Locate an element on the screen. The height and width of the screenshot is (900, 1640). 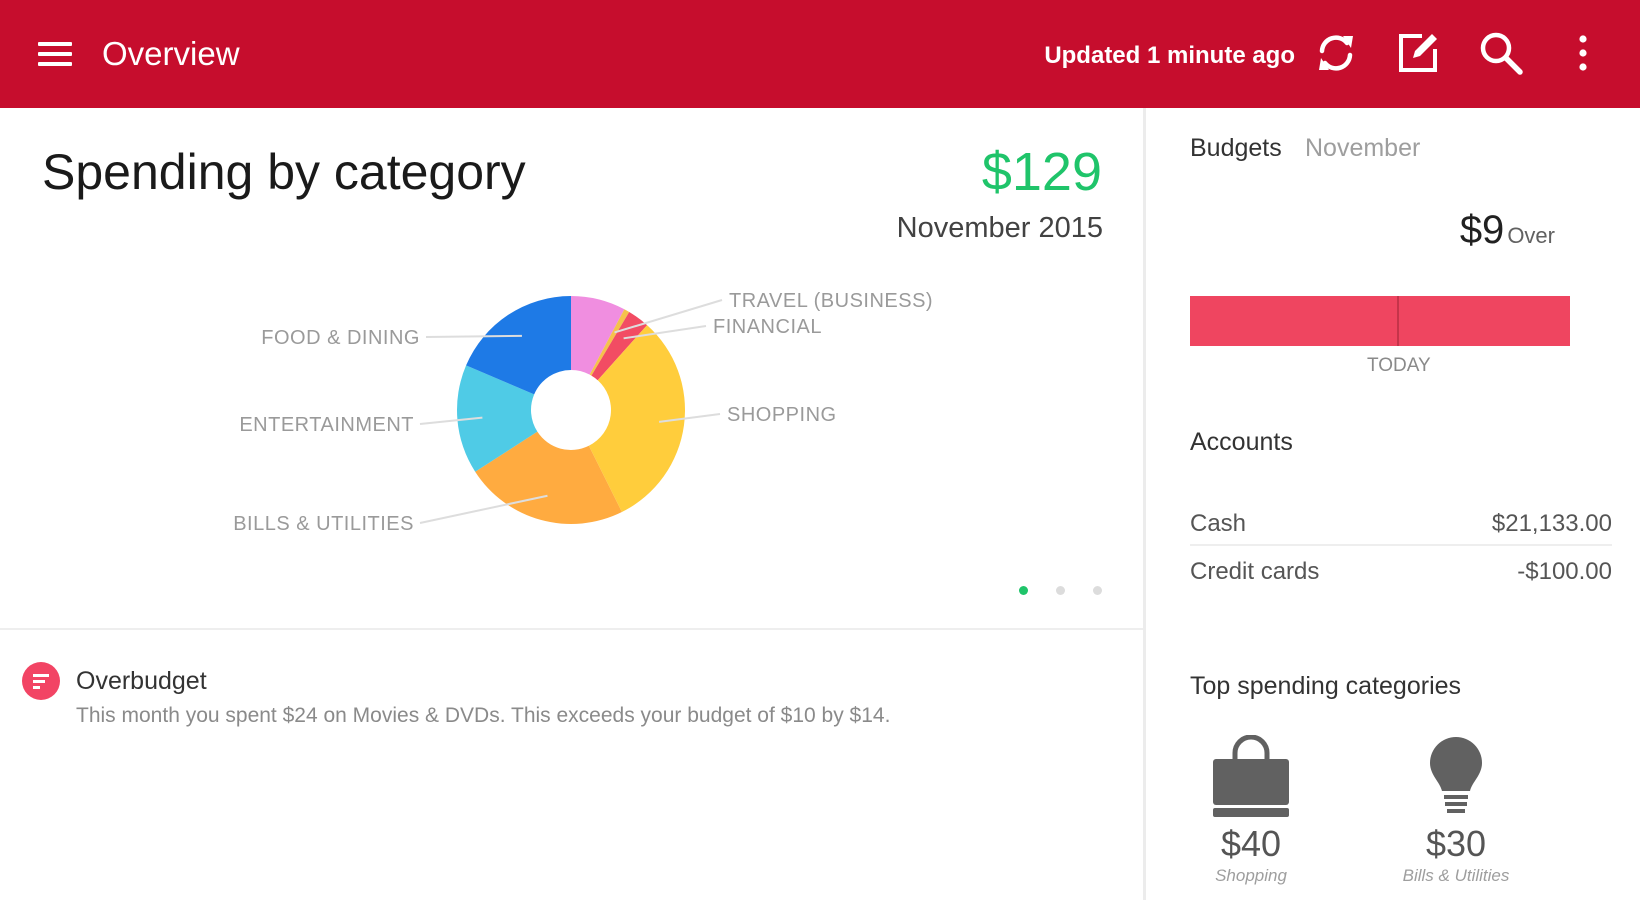
today-label: TODAY is located at coordinates (1399, 365).